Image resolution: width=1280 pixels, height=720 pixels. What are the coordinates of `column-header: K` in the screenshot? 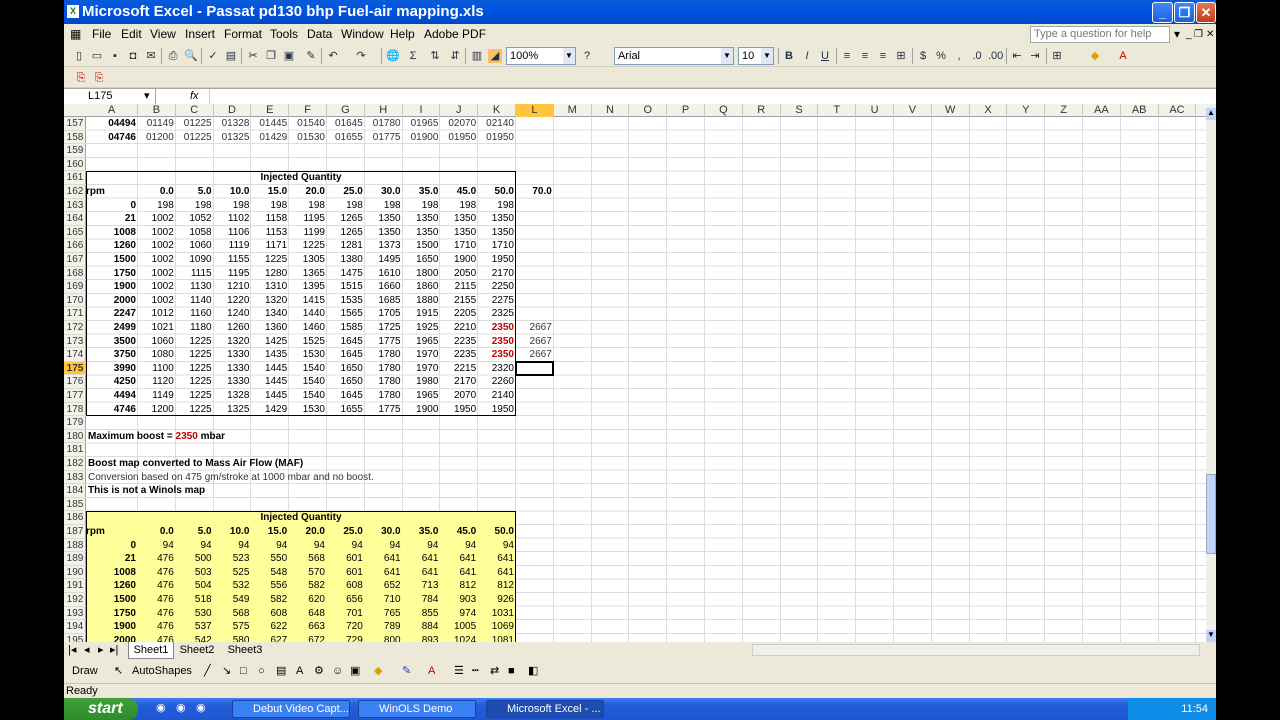 It's located at (497, 110).